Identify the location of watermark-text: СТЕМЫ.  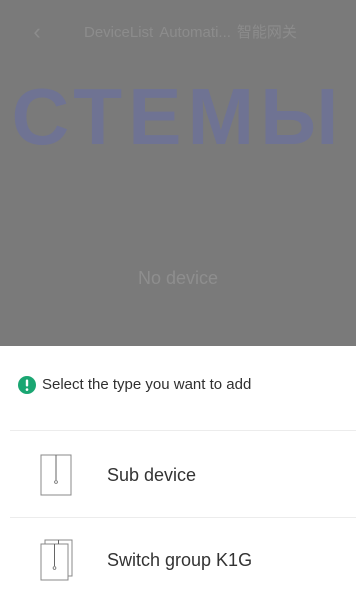
(178, 121).